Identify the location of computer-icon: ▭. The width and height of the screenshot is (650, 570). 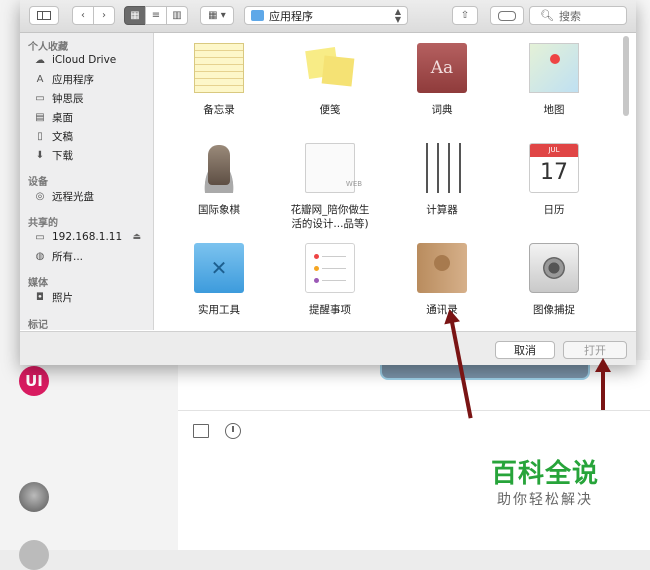
(40, 237).